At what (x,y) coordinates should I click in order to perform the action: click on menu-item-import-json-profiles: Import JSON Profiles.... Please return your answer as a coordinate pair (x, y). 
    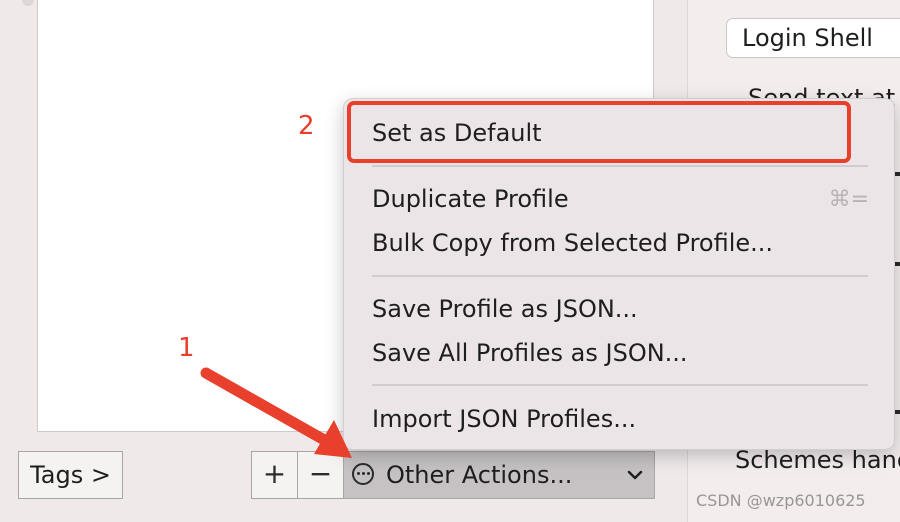
    Looking at the image, I should click on (504, 419).